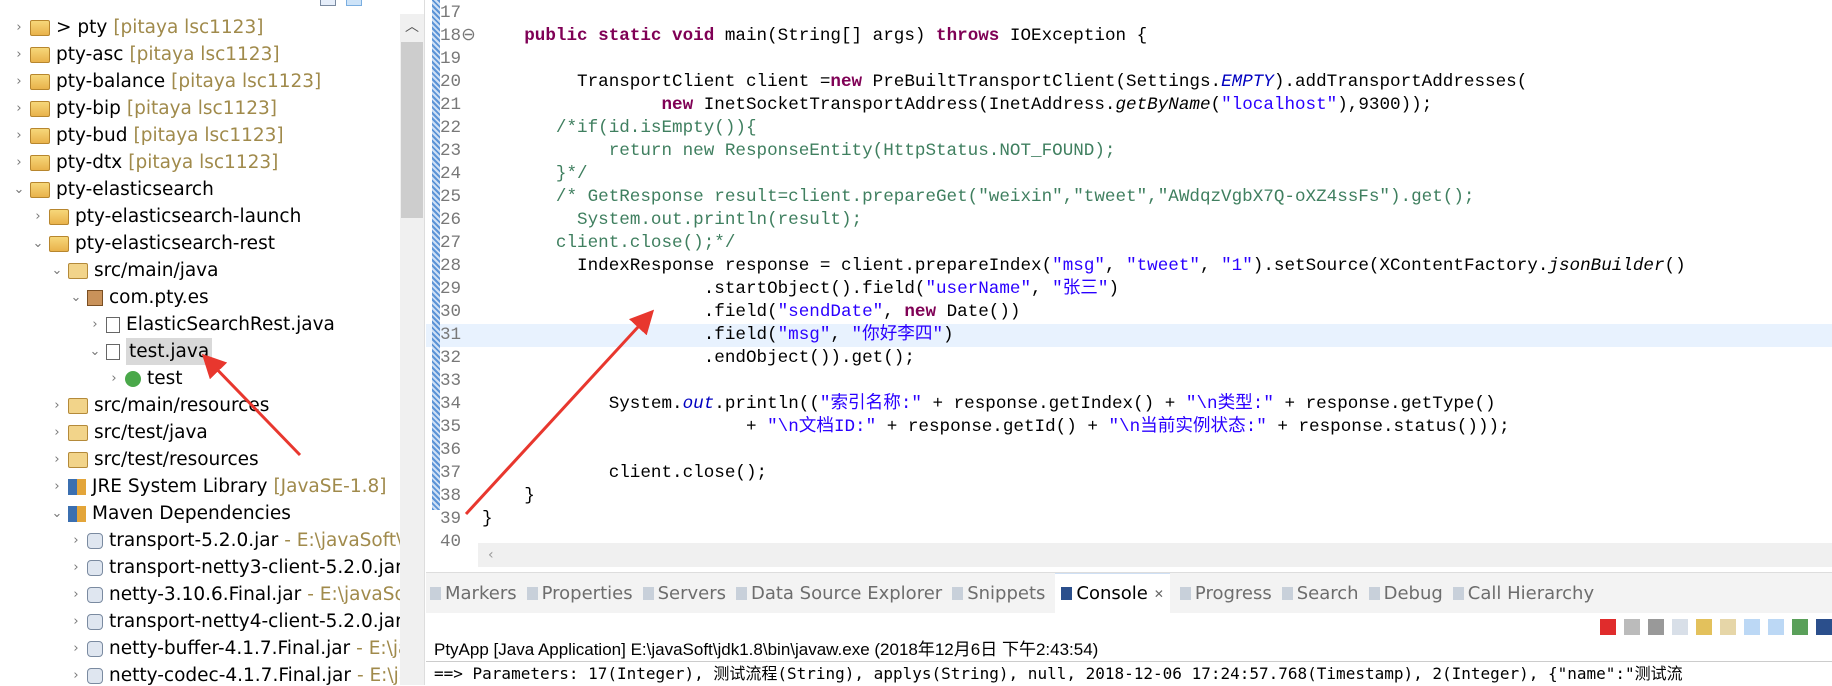 The image size is (1832, 686). Describe the element at coordinates (143, 108) in the screenshot. I see `tree-item: › pty-bip [pitaya lsc1123]` at that location.